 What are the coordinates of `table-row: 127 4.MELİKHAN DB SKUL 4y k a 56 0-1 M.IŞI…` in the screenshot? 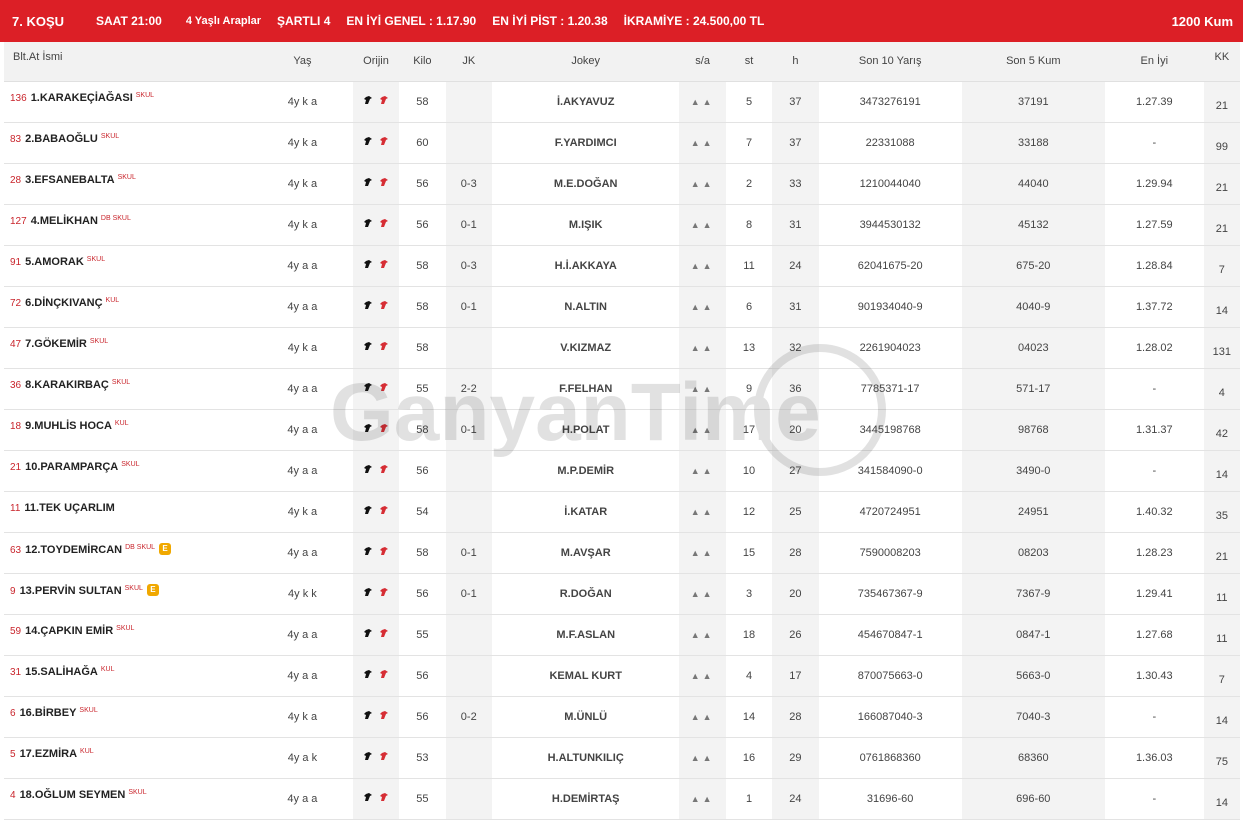 It's located at (622, 225).